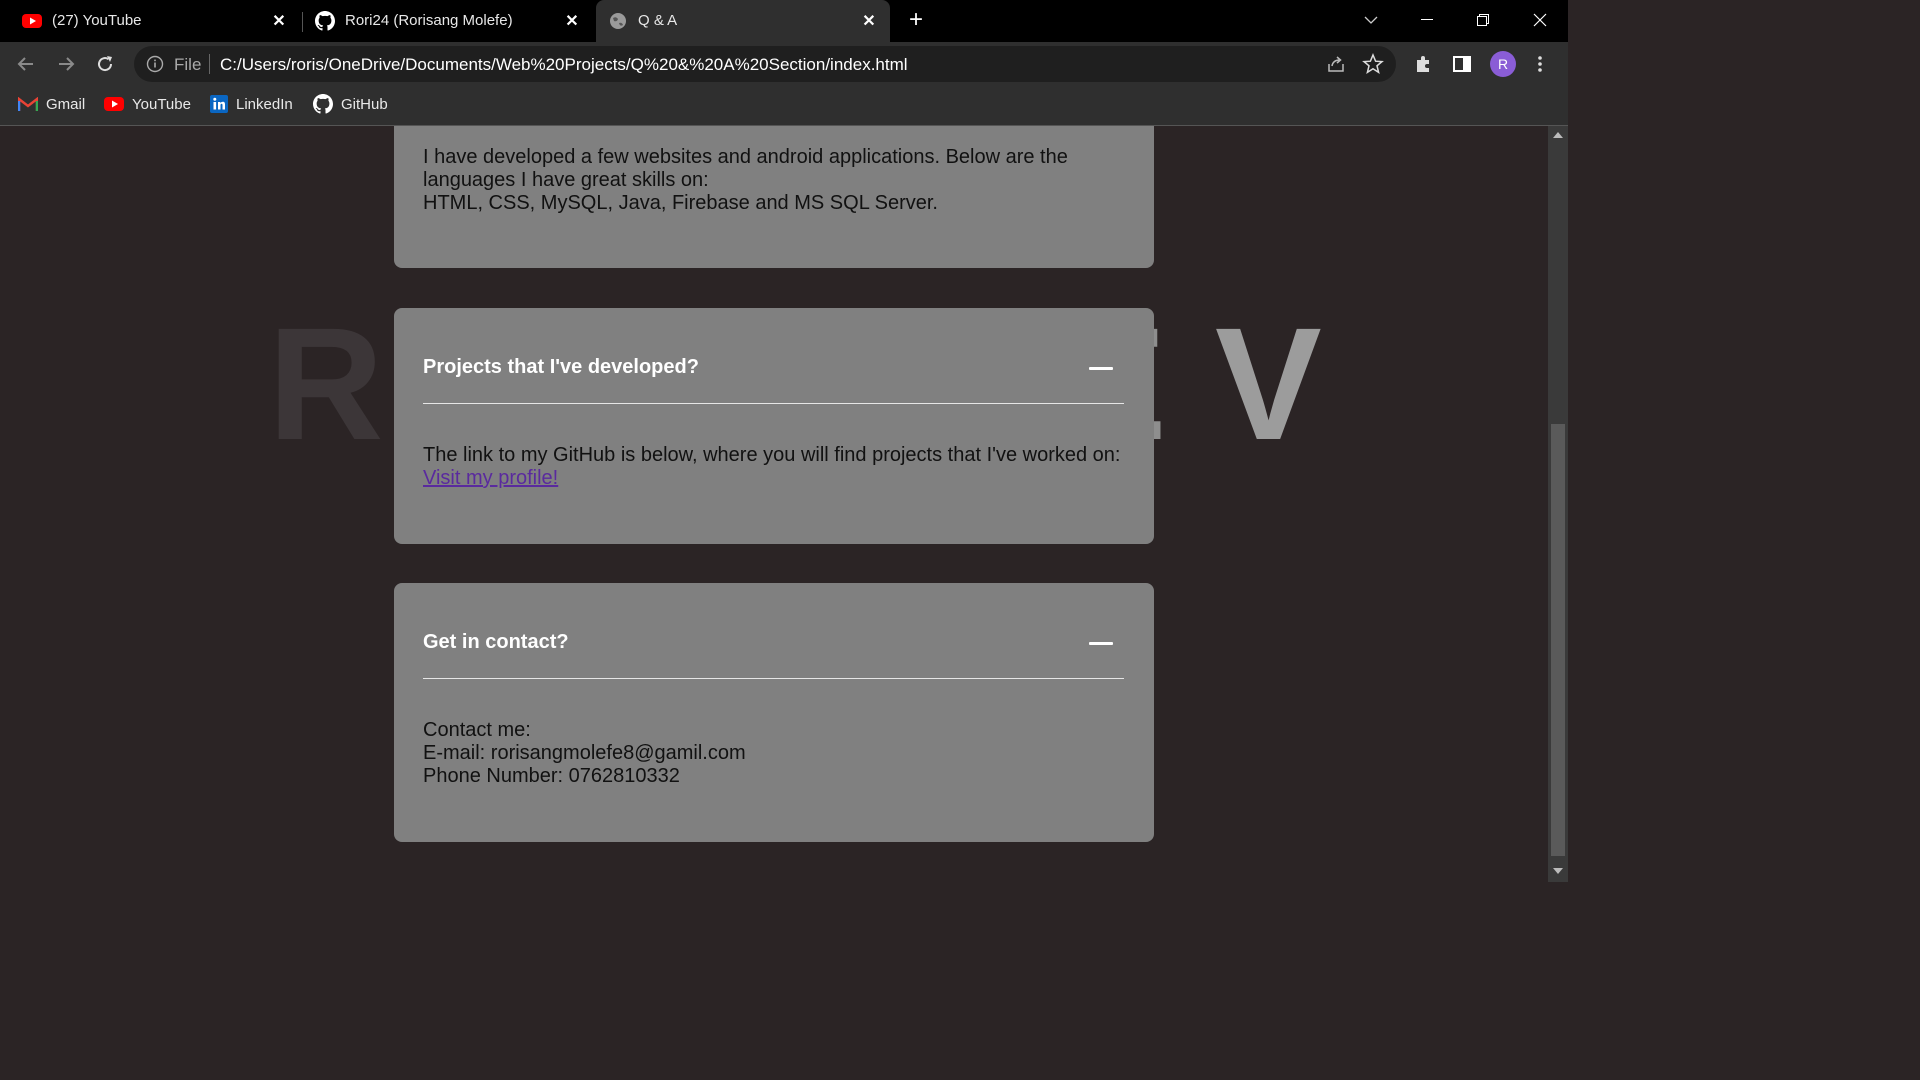  Describe the element at coordinates (743, 21) in the screenshot. I see `tab-qa: Q & A ✕` at that location.